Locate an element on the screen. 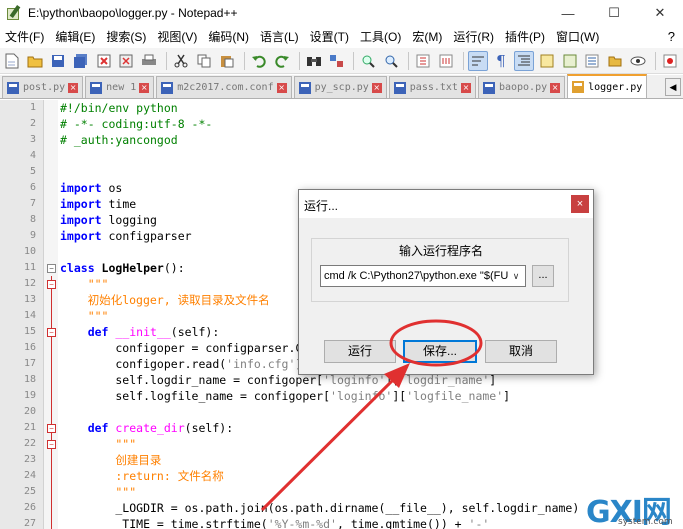  code-line: 2 # -*- coding:utf-8 -*- is located at coordinates (341, 124).